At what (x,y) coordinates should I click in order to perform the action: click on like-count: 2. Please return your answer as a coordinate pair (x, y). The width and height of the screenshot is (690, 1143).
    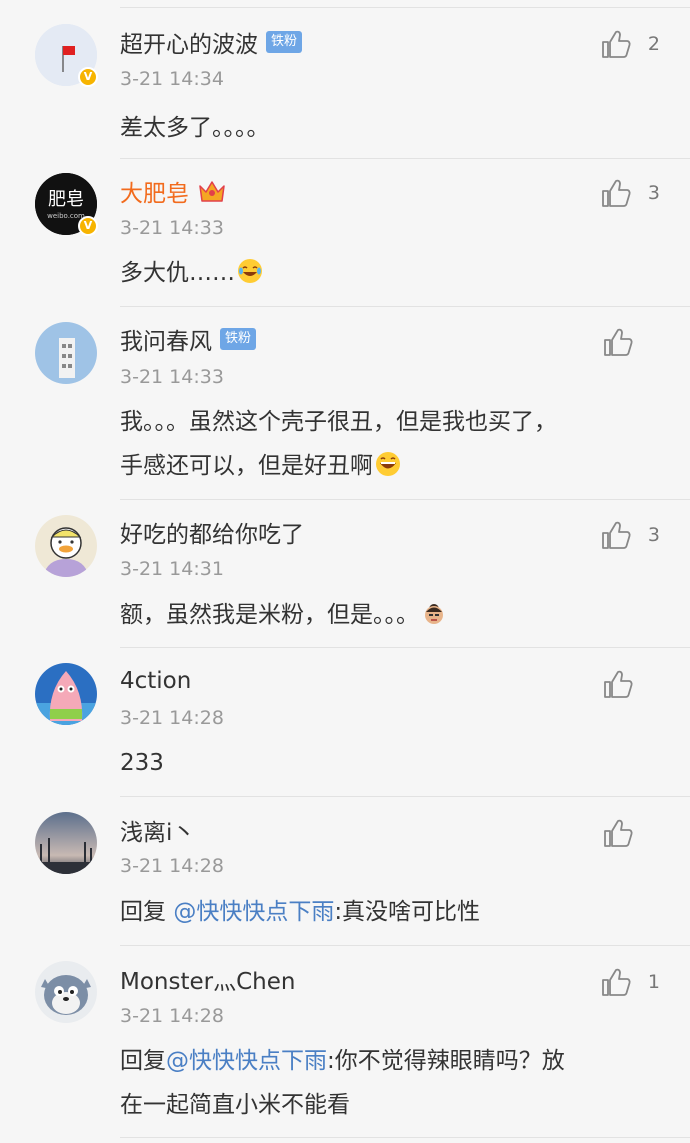
    Looking at the image, I should click on (653, 44).